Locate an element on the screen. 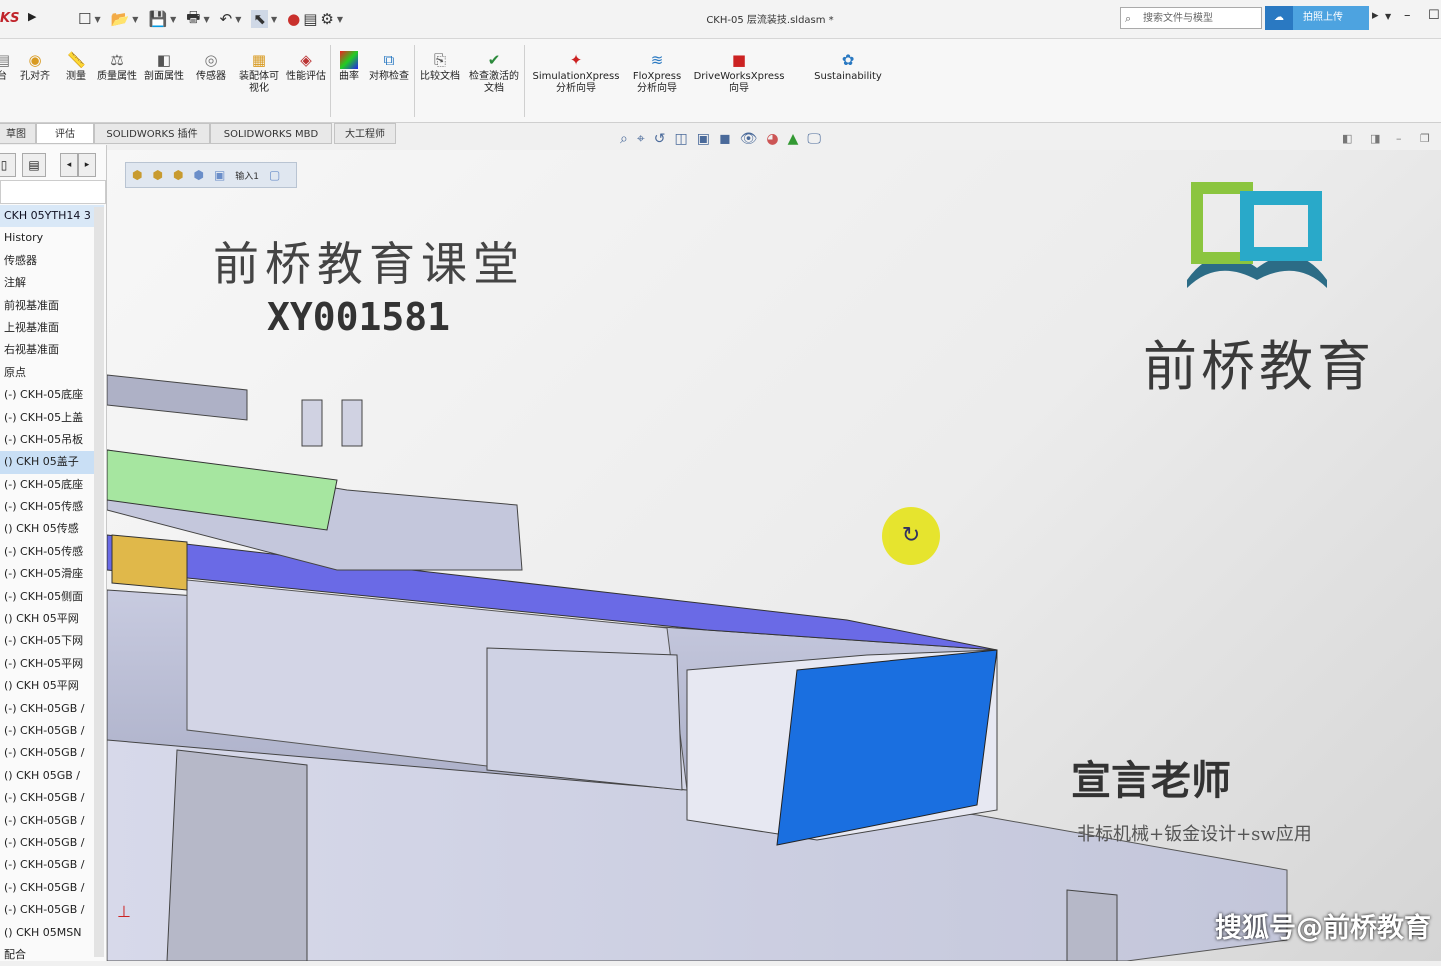  panel-next-icon: ▸ is located at coordinates (87, 165).